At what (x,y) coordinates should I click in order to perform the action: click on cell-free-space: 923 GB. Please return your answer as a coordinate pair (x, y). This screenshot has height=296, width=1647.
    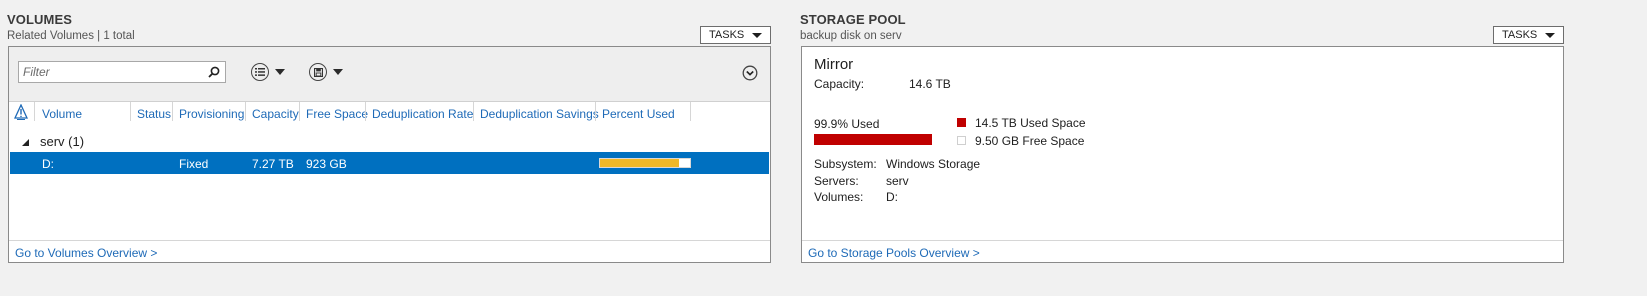
    Looking at the image, I should click on (326, 164).